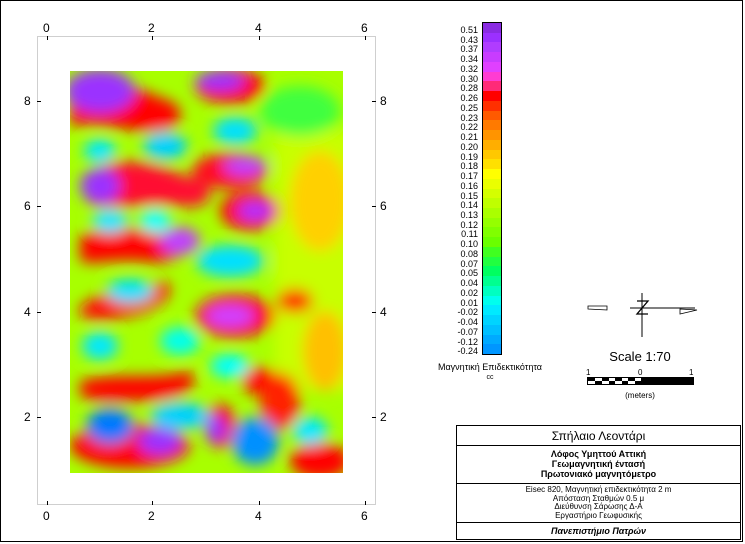 This screenshot has width=745, height=544. I want to click on colorbar-label: 0.11, so click(469, 234).